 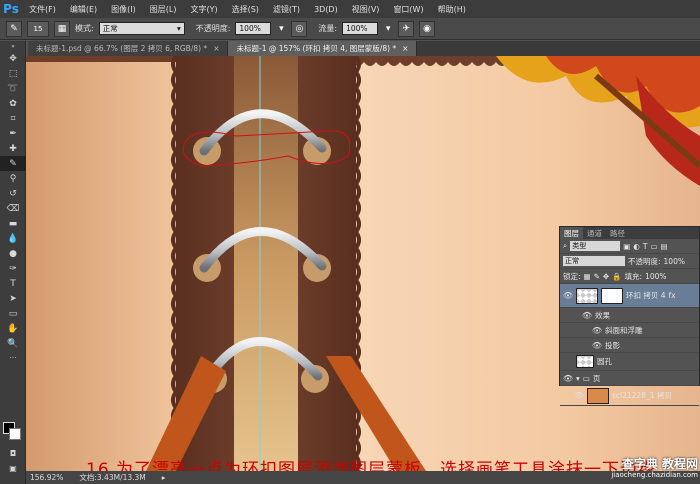 What do you see at coordinates (629, 362) in the screenshot?
I see `layer-row: 圆孔` at bounding box center [629, 362].